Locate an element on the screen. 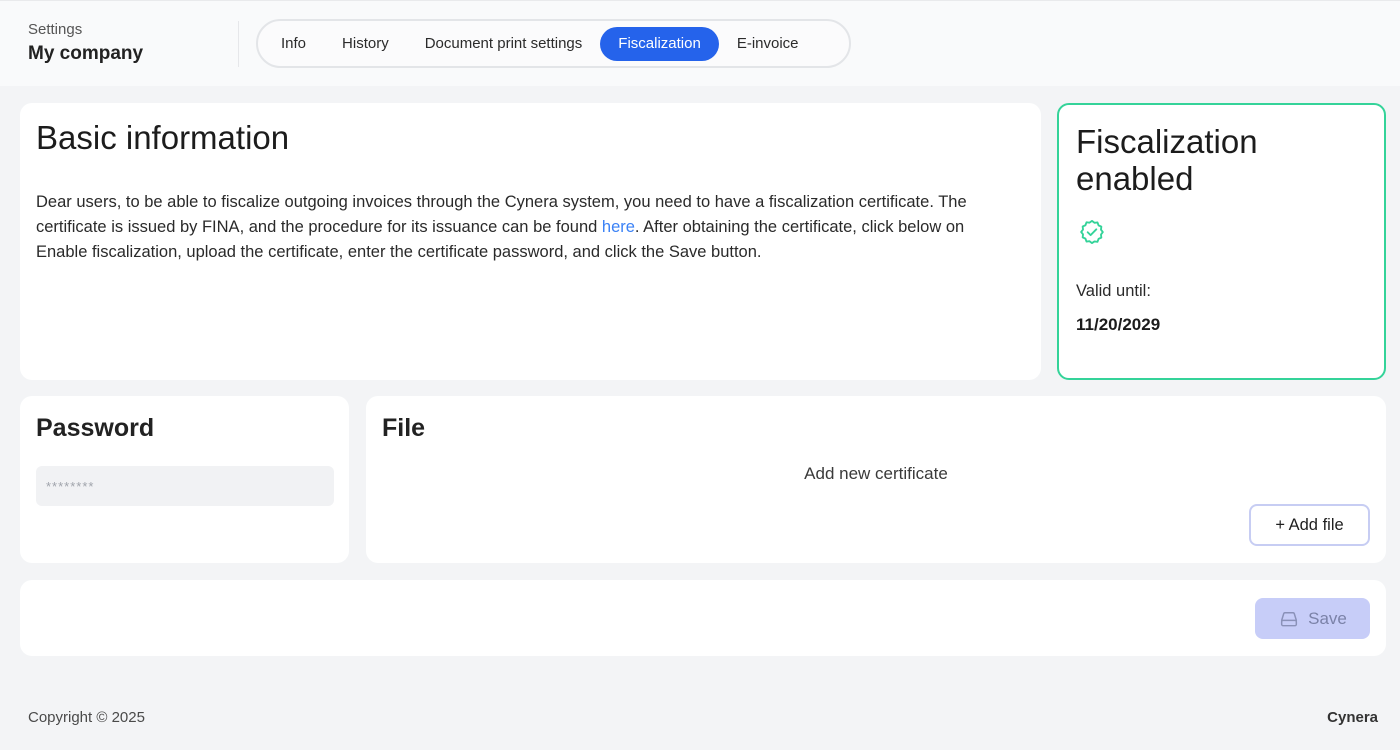 The height and width of the screenshot is (750, 1400). basic-information-heading: Basic information is located at coordinates (163, 137).